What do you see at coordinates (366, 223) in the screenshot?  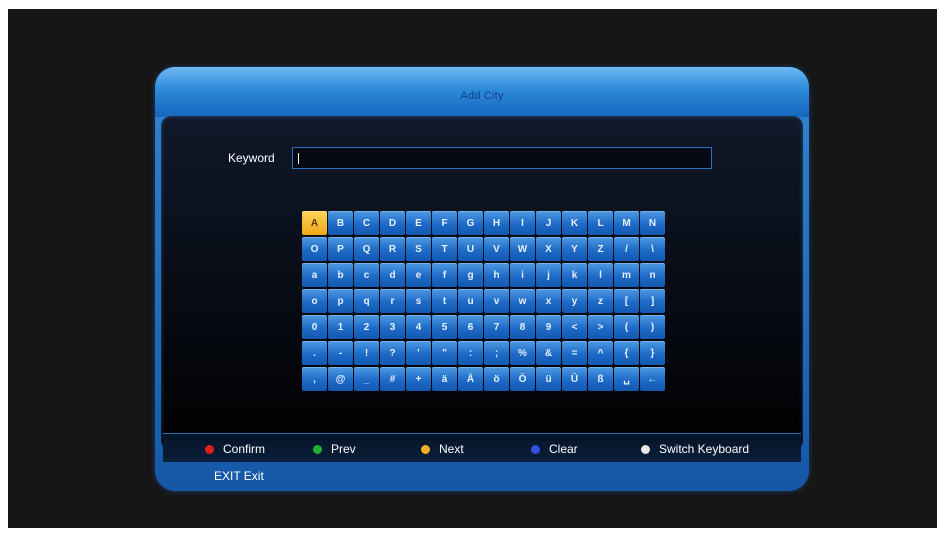 I see `keyboard-key: C` at bounding box center [366, 223].